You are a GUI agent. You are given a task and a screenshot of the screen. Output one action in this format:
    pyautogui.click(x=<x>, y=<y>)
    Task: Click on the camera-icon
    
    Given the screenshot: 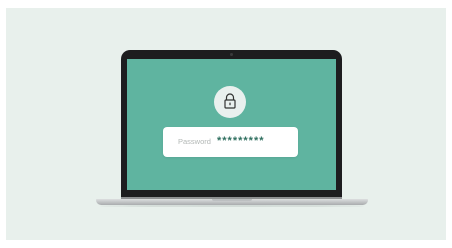 What is the action you would take?
    pyautogui.click(x=231, y=54)
    